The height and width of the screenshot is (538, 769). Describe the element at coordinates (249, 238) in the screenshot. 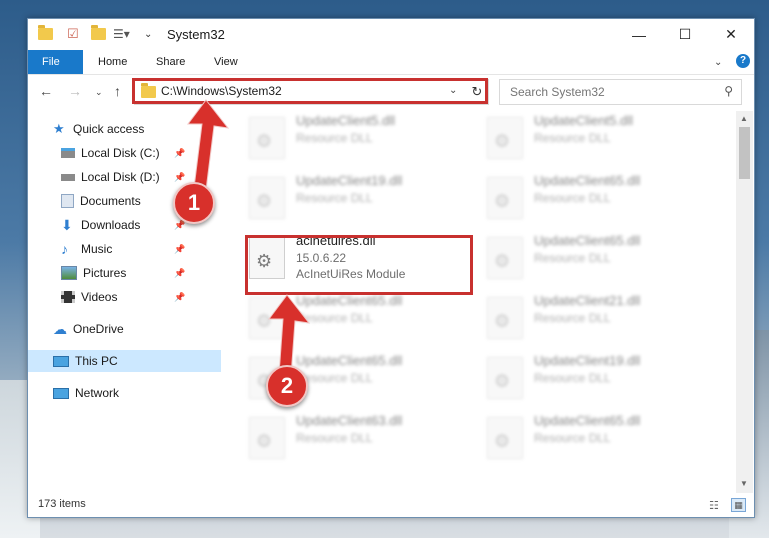

I see `annotation-arrows` at that location.